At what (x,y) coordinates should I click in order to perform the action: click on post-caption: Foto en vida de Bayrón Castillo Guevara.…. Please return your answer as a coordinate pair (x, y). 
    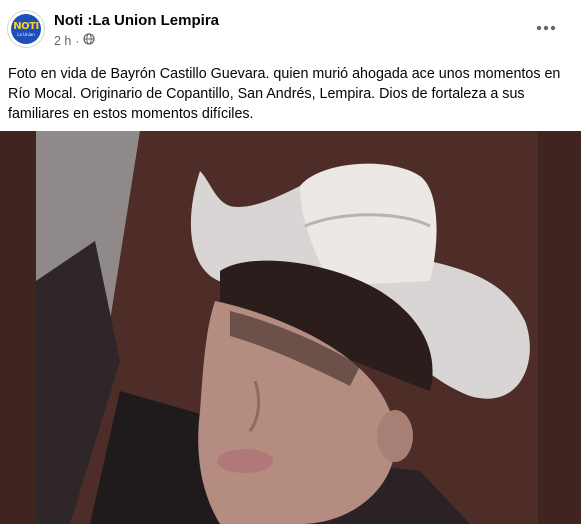
    Looking at the image, I should click on (284, 94).